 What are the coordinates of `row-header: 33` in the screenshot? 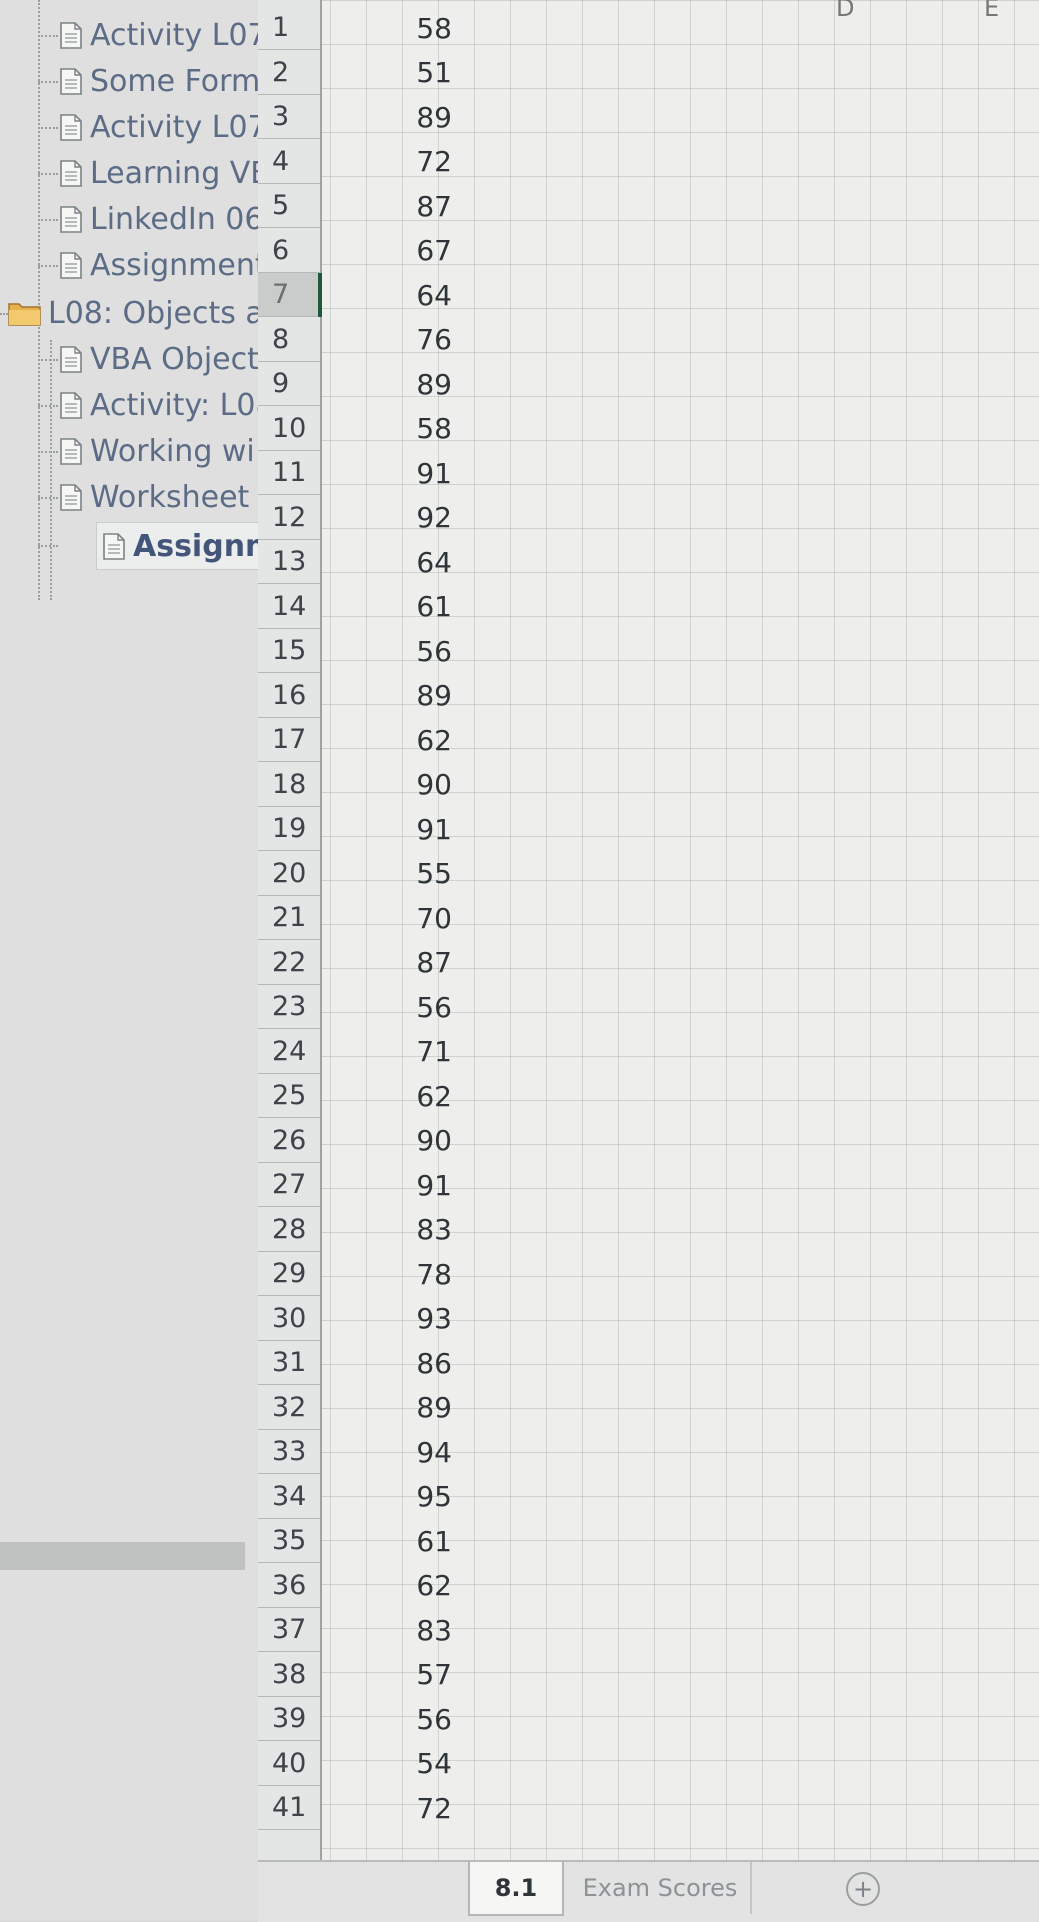 It's located at (289, 1452).